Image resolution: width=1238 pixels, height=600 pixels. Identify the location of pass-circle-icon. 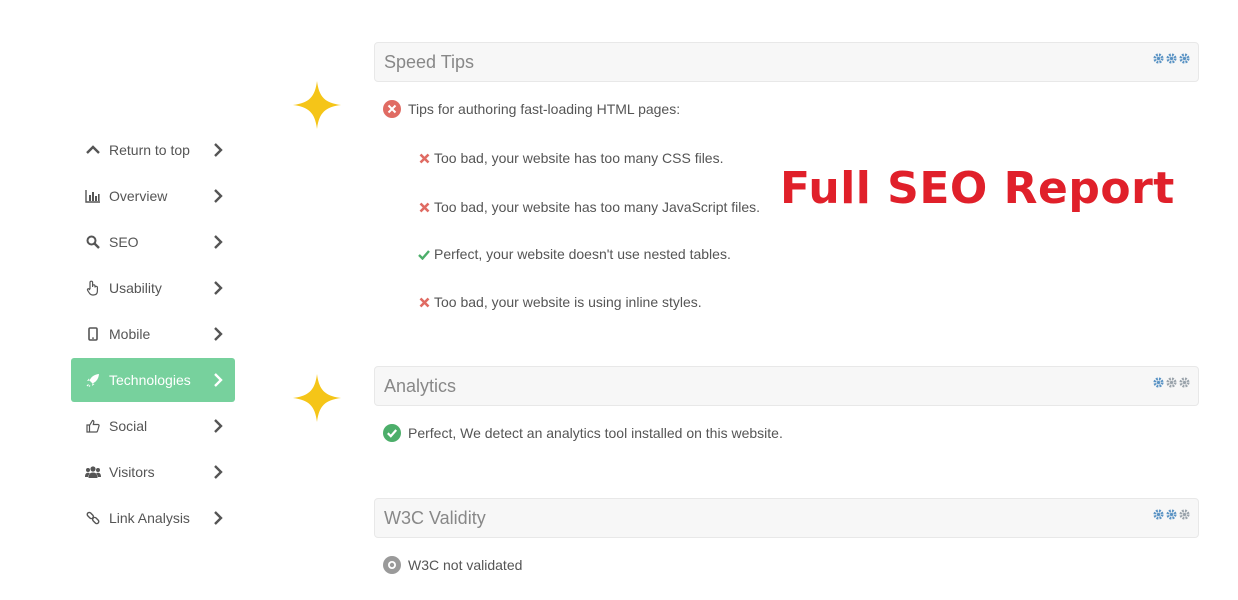
(392, 433).